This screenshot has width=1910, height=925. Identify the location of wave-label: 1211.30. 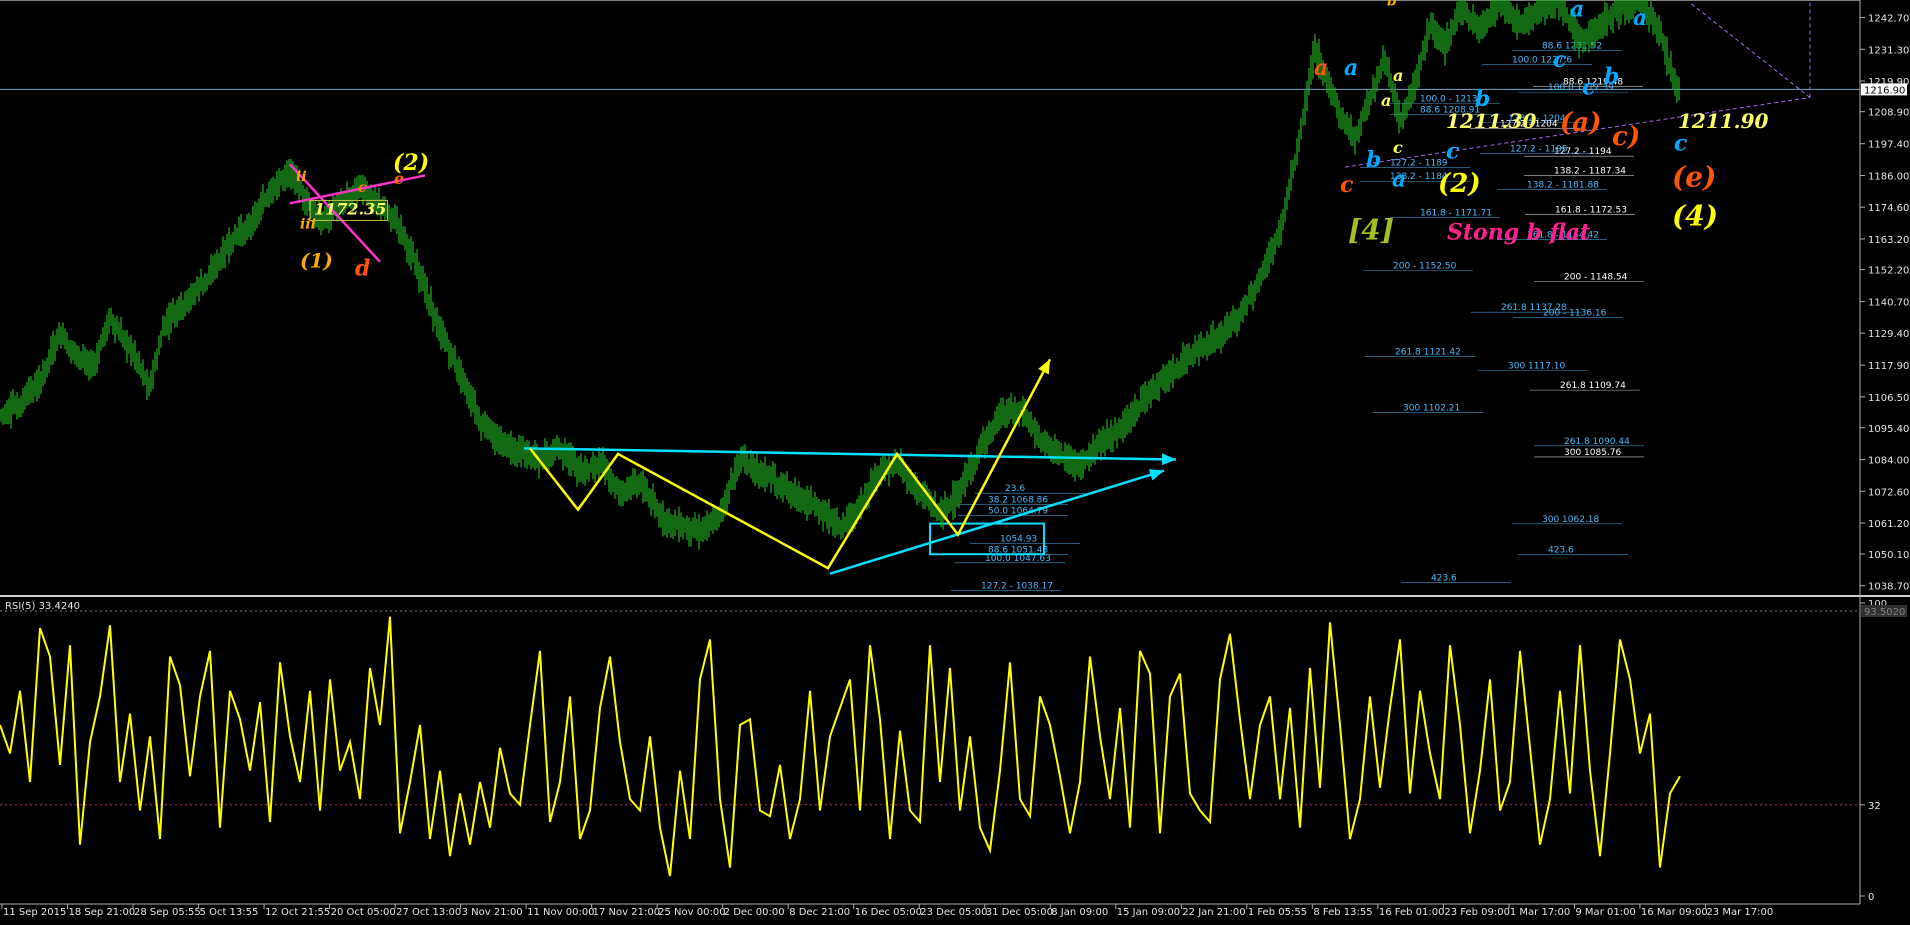
(1491, 121).